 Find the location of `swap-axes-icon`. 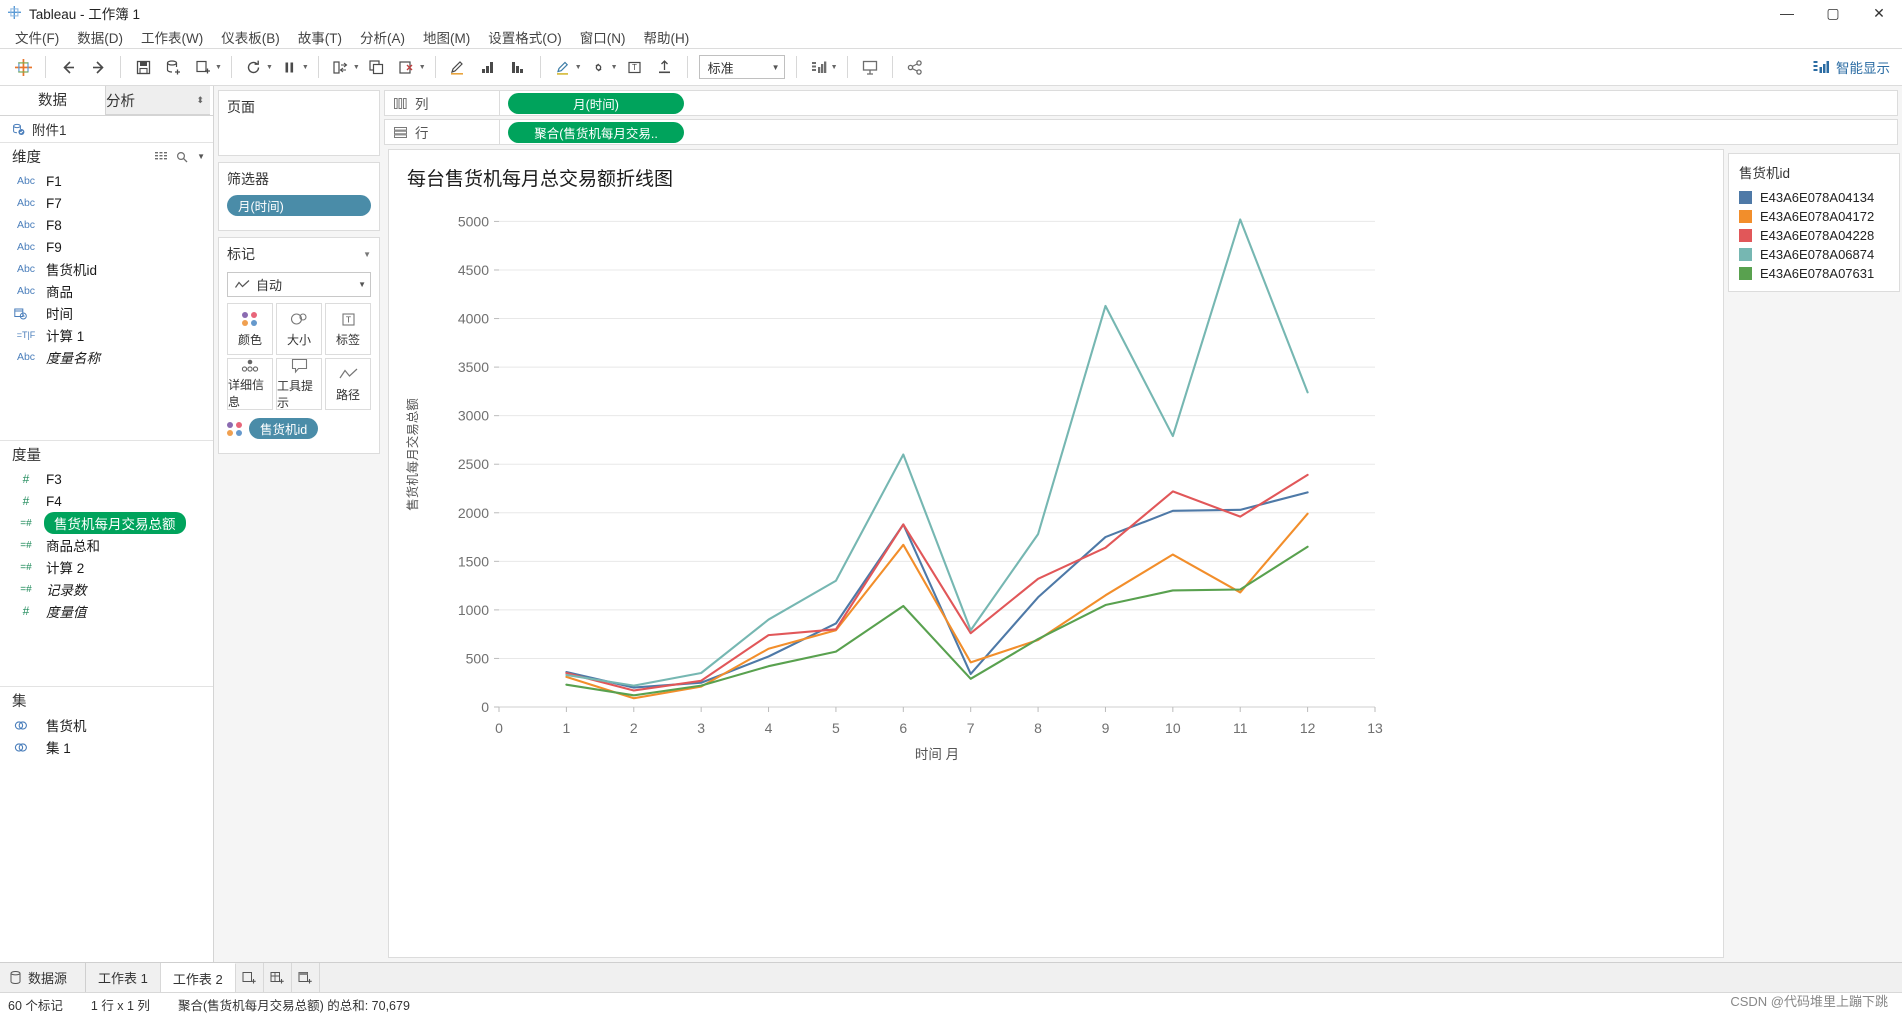

swap-axes-icon is located at coordinates (341, 67).